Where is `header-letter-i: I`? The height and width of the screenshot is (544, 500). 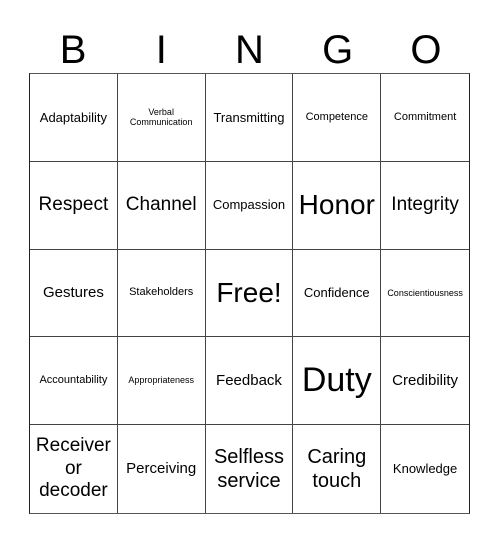 header-letter-i: I is located at coordinates (161, 50).